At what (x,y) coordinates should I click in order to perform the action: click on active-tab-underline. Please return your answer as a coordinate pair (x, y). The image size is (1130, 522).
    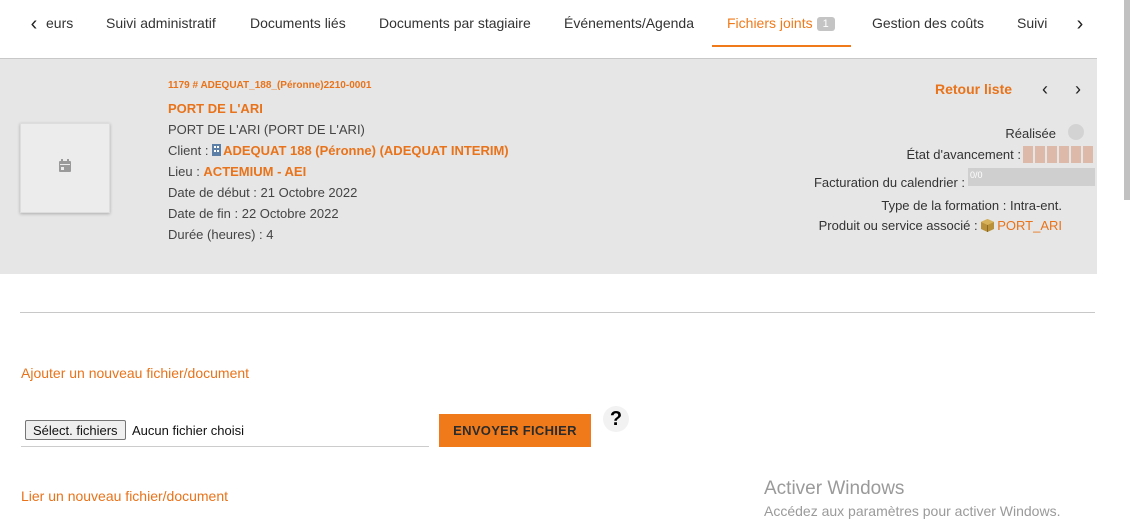
    Looking at the image, I should click on (781, 46).